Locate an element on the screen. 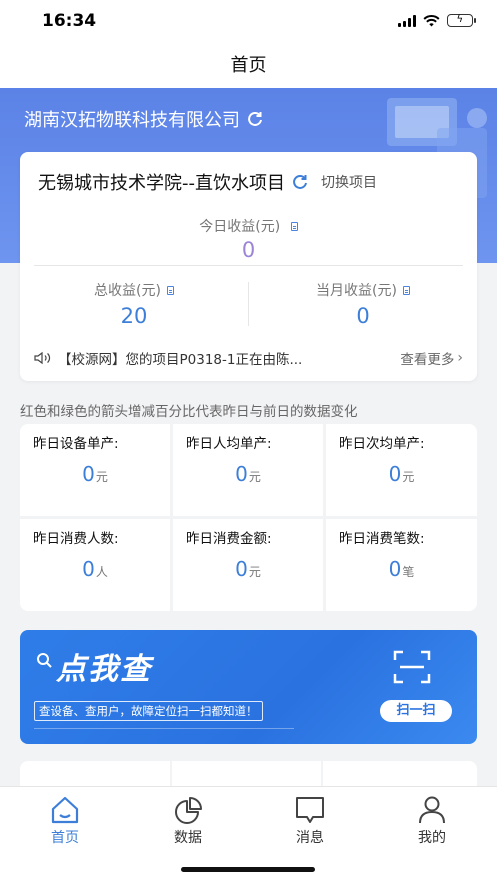 The height and width of the screenshot is (883, 497). scan-button: 扫一扫 is located at coordinates (416, 711).